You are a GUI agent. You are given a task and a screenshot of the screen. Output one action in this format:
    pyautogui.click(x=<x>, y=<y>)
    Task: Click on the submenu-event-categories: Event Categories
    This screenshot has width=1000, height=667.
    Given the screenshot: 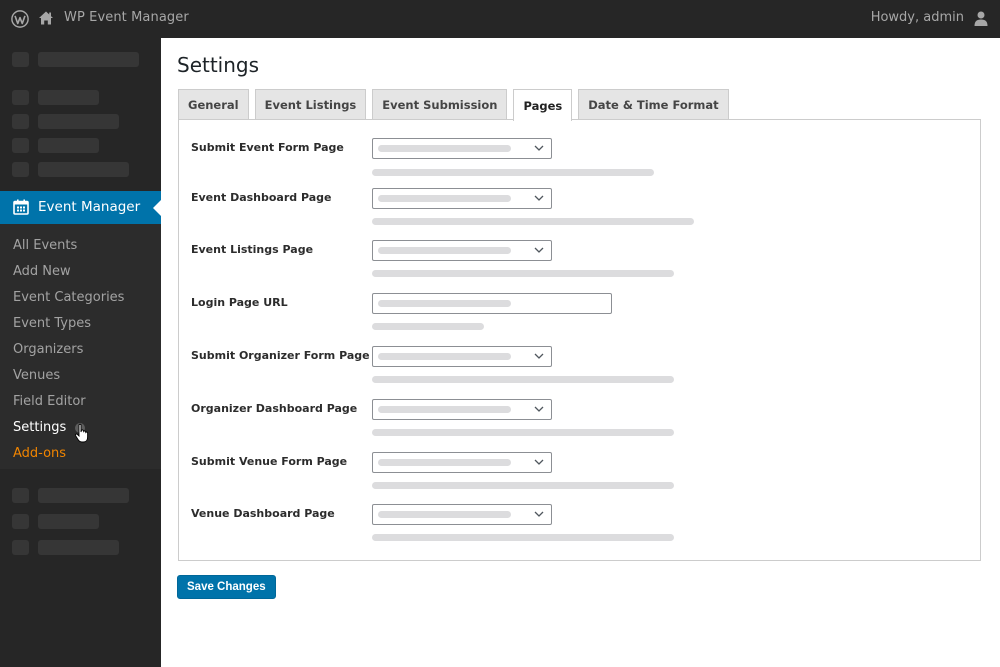 What is the action you would take?
    pyautogui.click(x=68, y=297)
    